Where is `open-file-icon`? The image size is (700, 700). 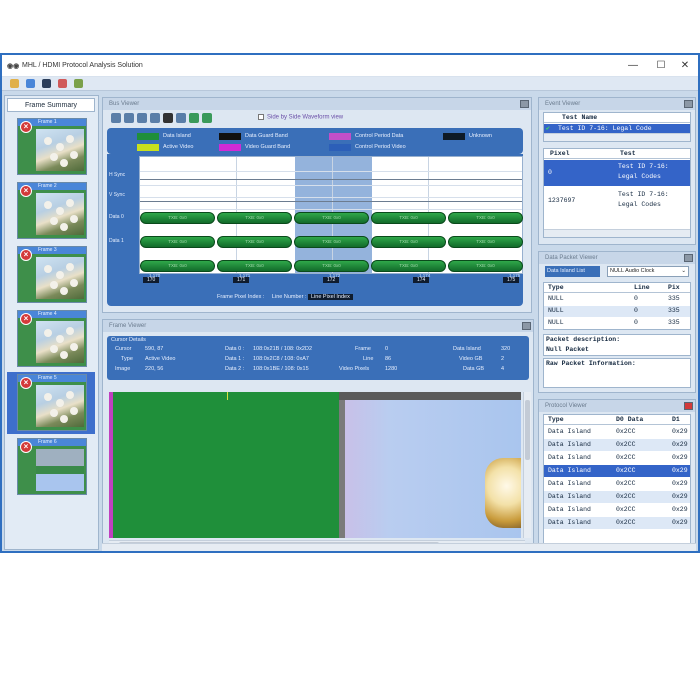 open-file-icon is located at coordinates (14, 83).